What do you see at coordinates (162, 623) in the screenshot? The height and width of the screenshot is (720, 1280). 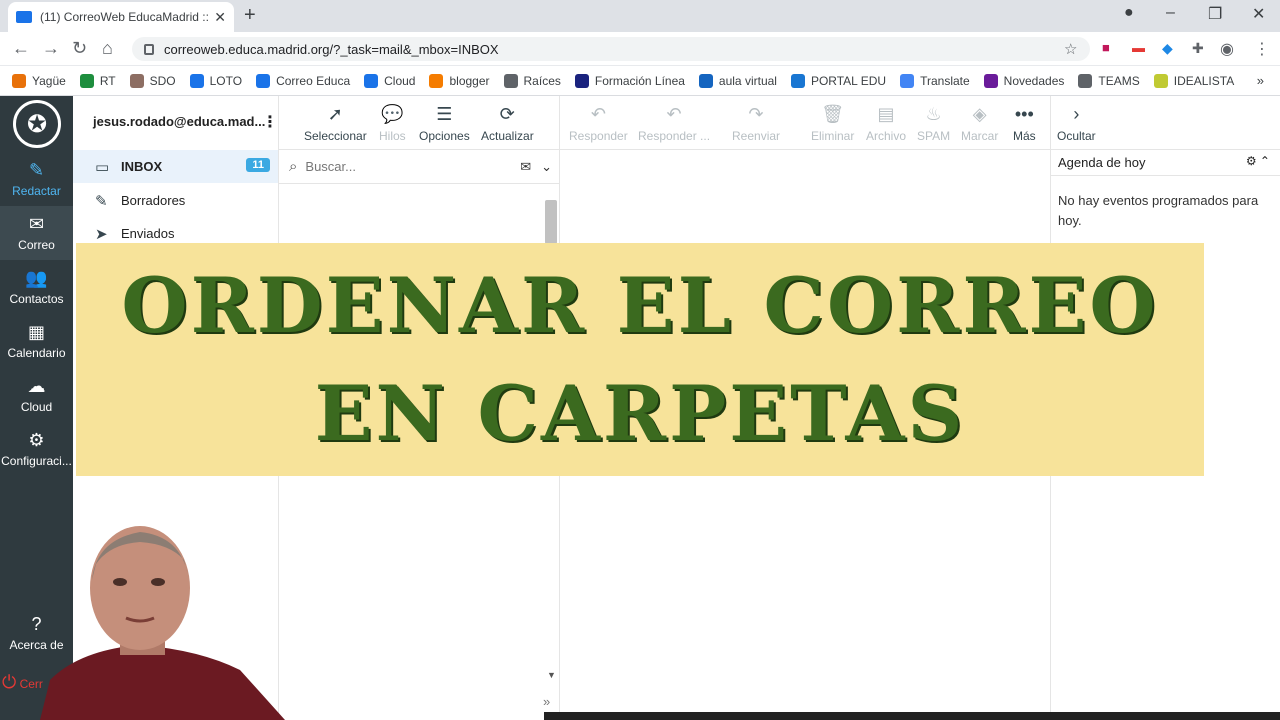 I see `presenter-video` at bounding box center [162, 623].